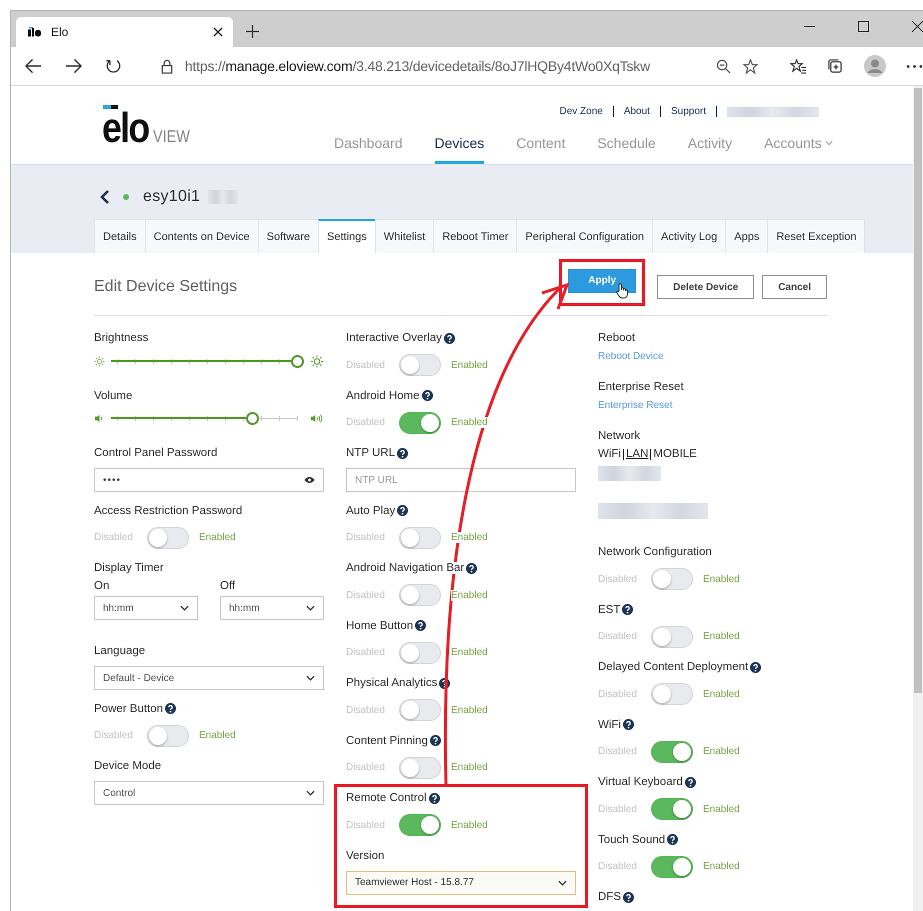  Describe the element at coordinates (689, 236) in the screenshot. I see `tab: Activity Log` at that location.